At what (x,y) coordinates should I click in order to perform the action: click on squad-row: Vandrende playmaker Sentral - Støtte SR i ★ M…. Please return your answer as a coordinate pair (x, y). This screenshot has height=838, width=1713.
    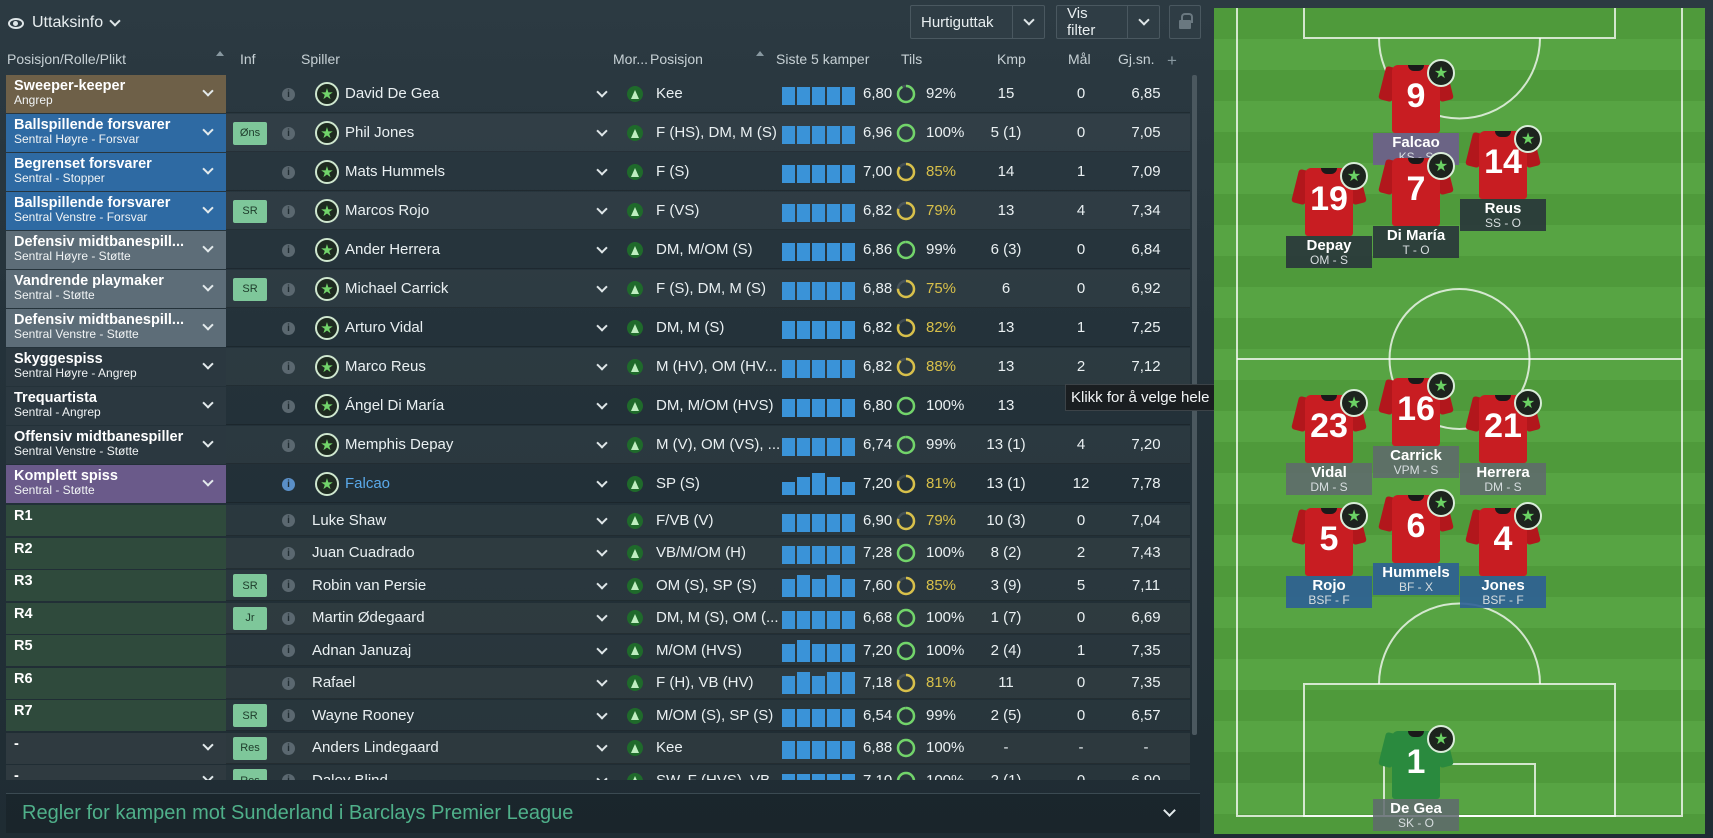
    Looking at the image, I should click on (598, 289).